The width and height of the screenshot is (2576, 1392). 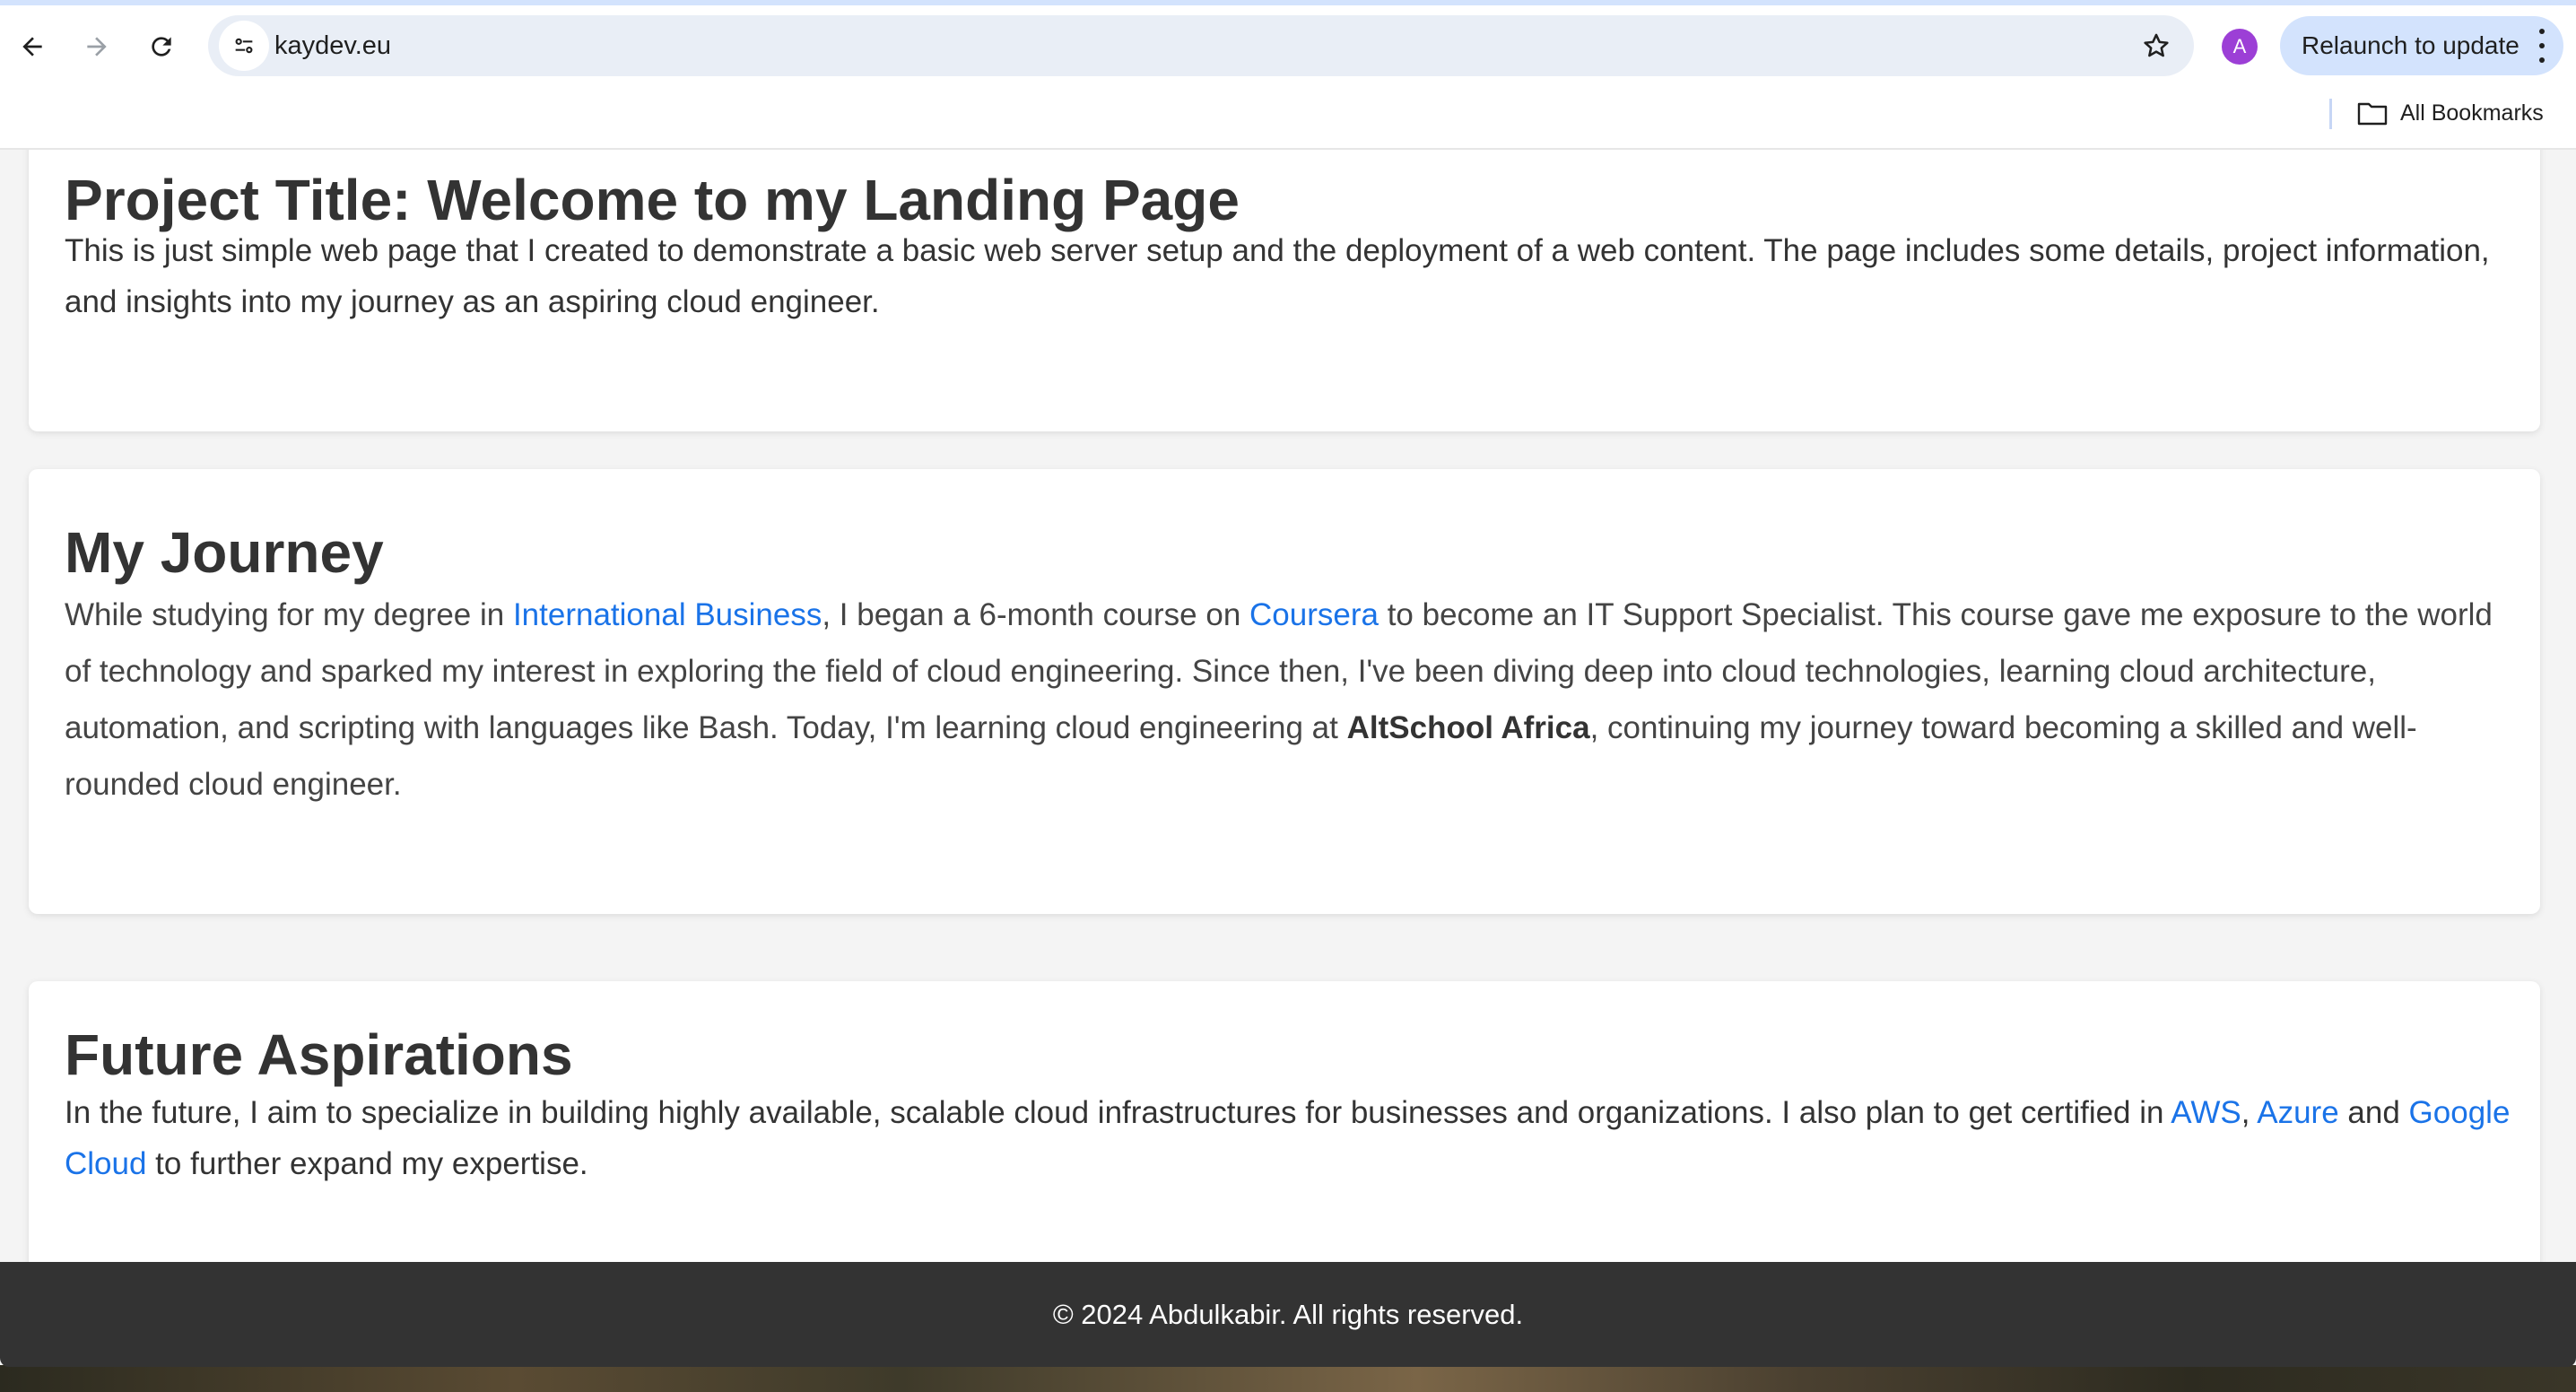 I want to click on chrome-divider, so click(x=1288, y=149).